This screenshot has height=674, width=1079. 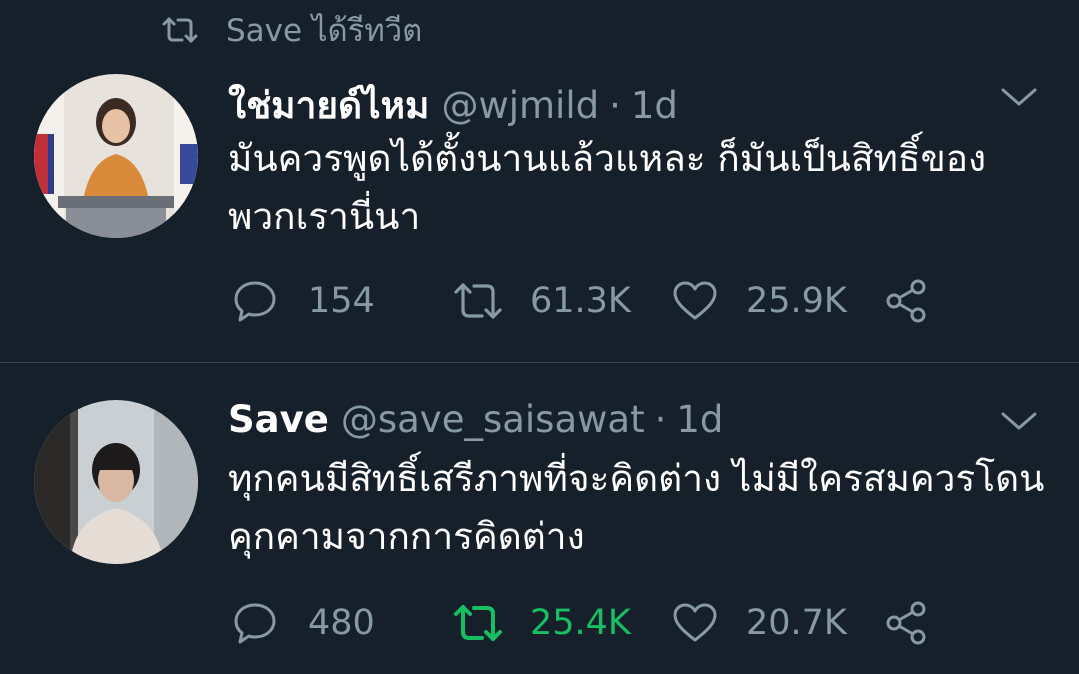 I want to click on tweet-header: ใช่มายด์ไหม @wjmild · 1d, so click(x=453, y=105).